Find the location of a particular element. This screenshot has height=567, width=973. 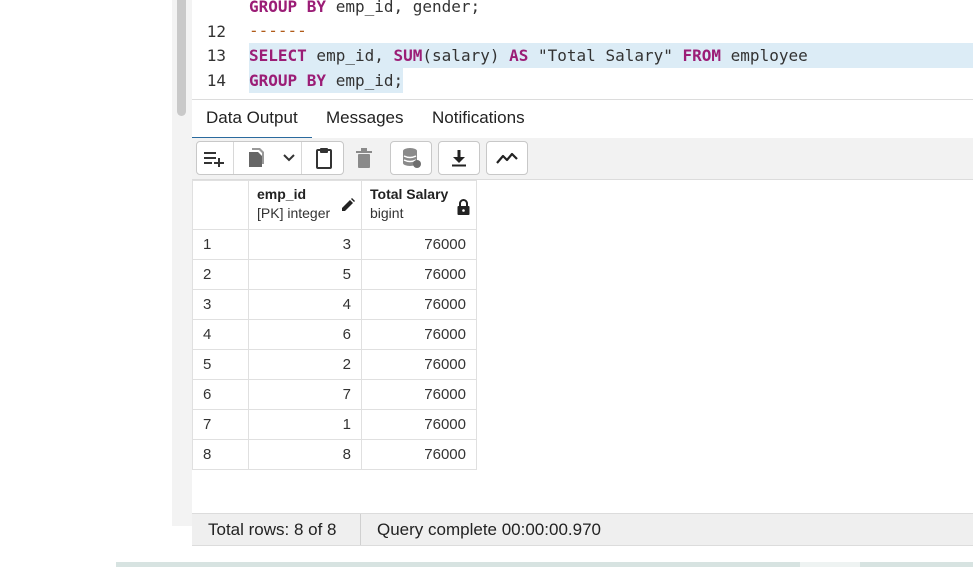

column-name: Total Salary is located at coordinates (409, 194).